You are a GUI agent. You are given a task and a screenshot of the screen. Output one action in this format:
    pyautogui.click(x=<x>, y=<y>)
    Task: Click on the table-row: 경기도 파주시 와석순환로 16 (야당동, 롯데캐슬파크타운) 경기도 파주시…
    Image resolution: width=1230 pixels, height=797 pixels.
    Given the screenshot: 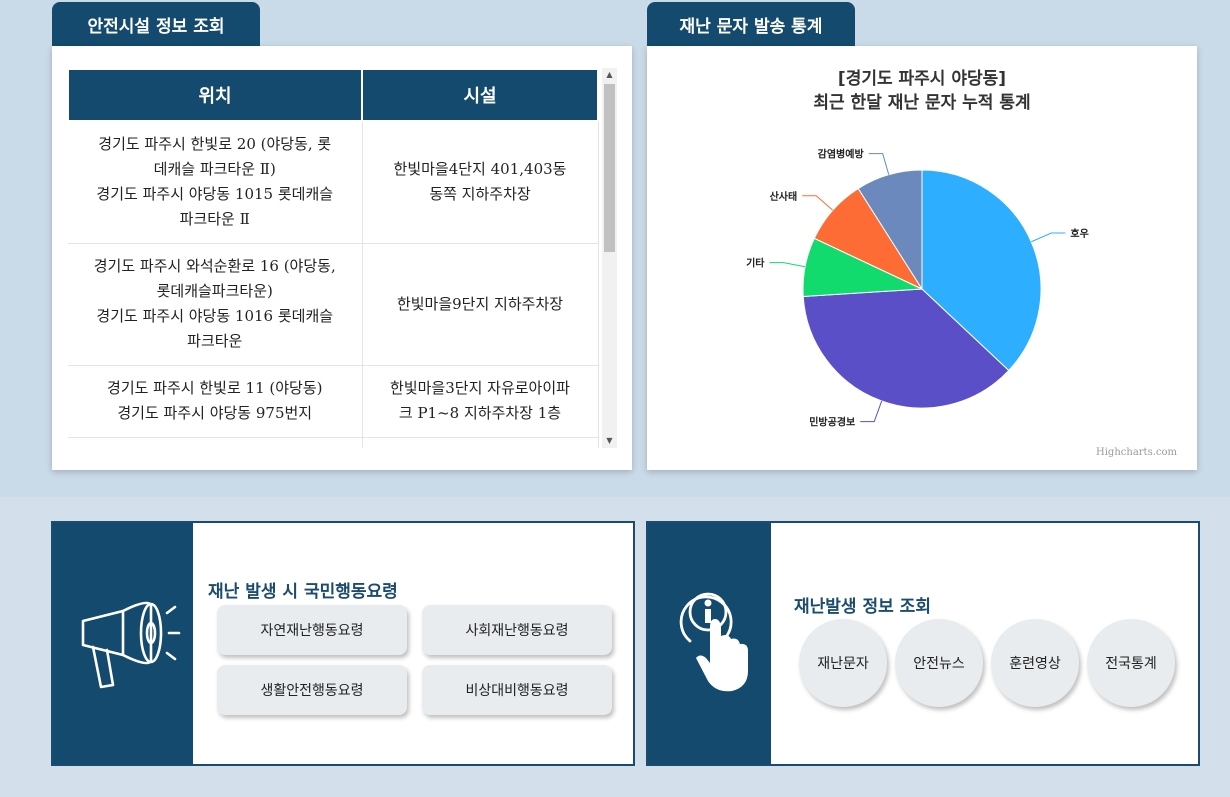 What is the action you would take?
    pyautogui.click(x=333, y=304)
    